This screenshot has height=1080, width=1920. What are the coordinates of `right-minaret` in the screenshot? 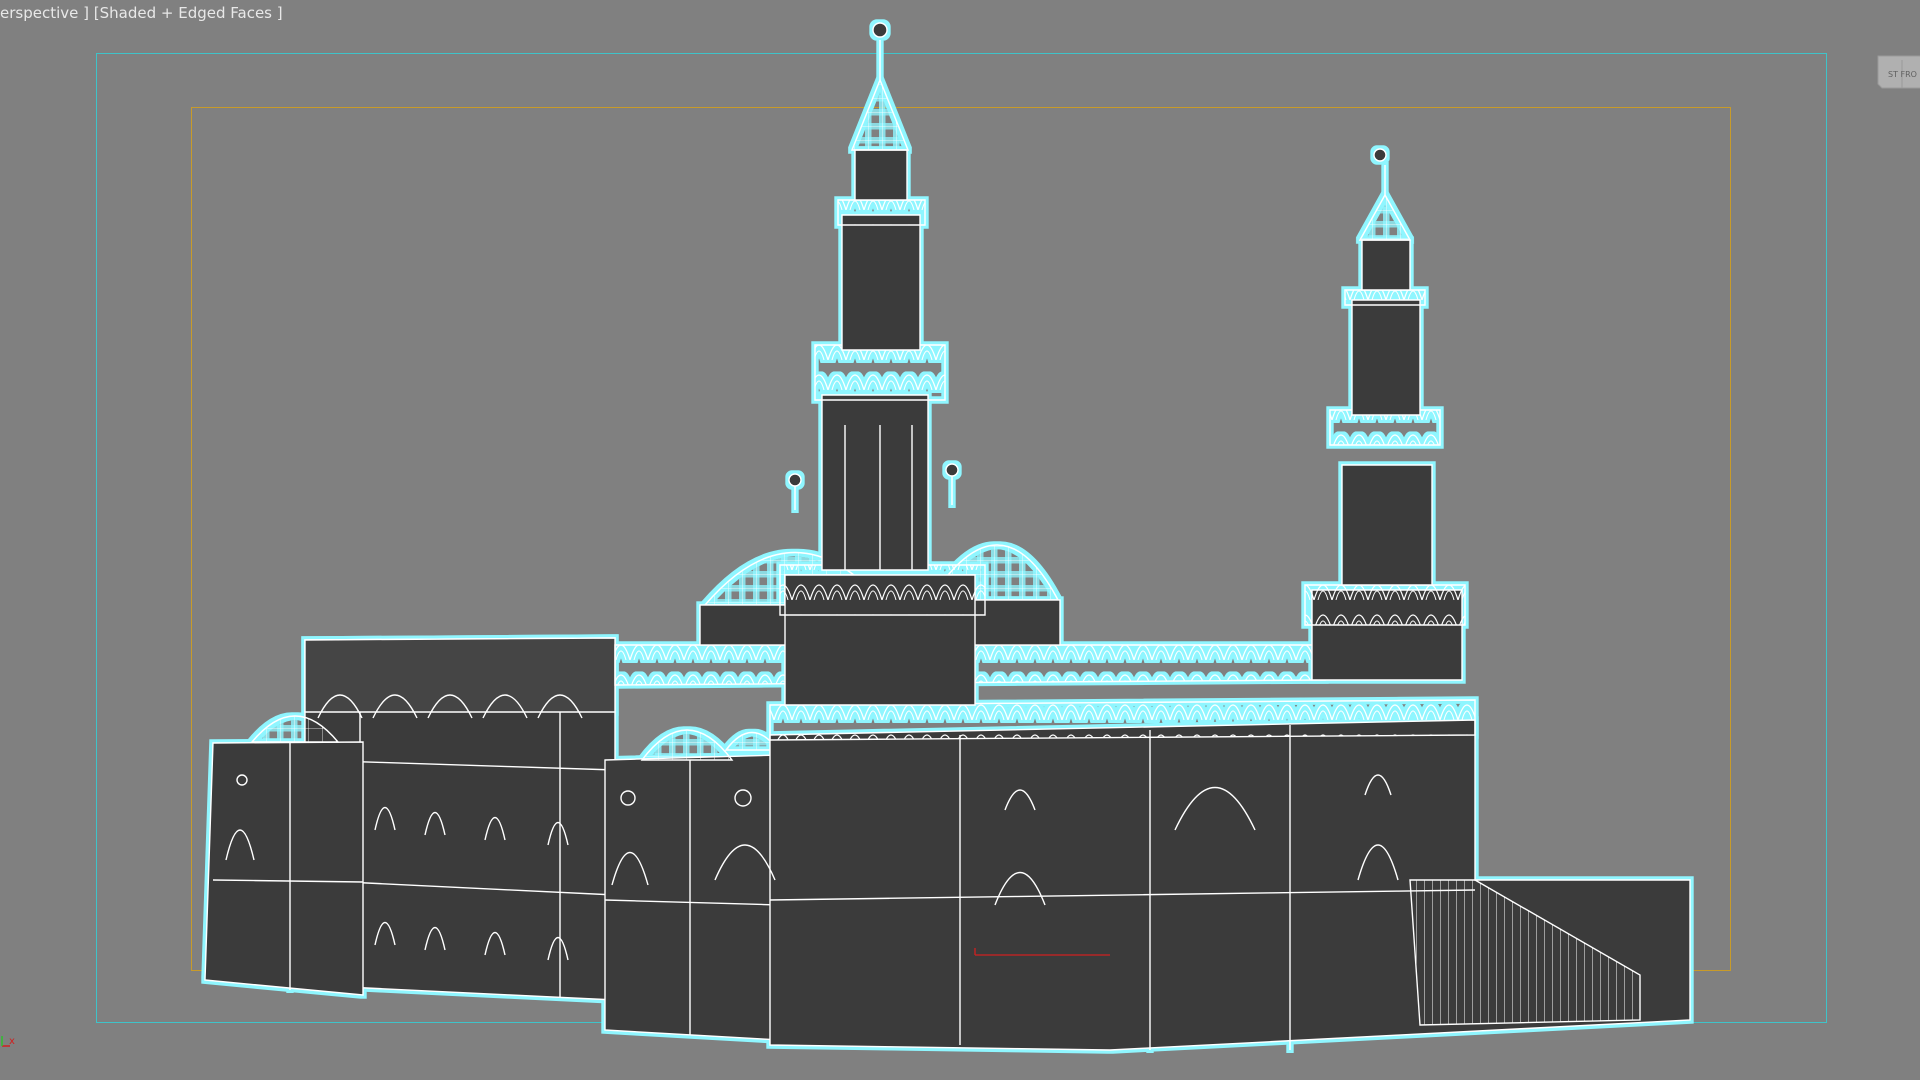 It's located at (1385, 414).